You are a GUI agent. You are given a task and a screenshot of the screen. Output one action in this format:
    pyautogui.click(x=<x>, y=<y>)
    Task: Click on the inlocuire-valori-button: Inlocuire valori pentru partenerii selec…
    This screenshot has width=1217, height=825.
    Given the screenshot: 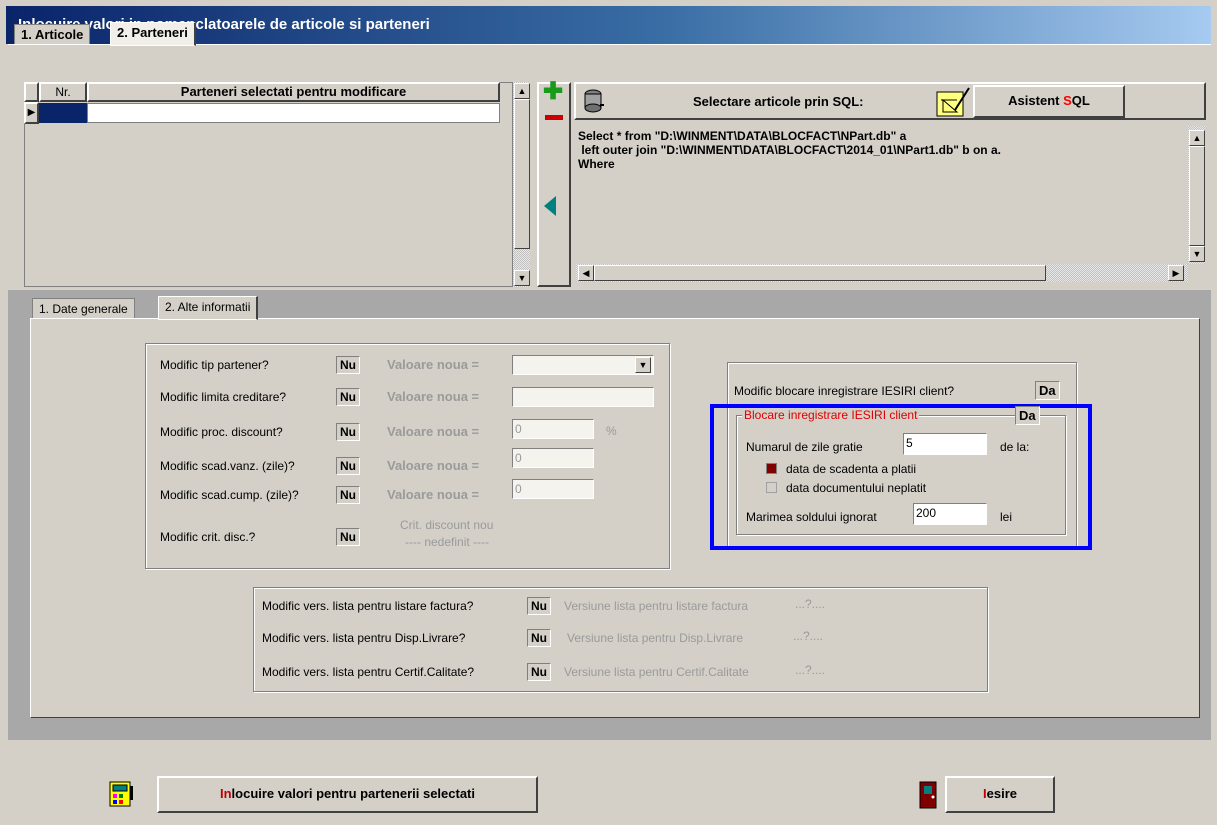 What is the action you would take?
    pyautogui.click(x=347, y=794)
    